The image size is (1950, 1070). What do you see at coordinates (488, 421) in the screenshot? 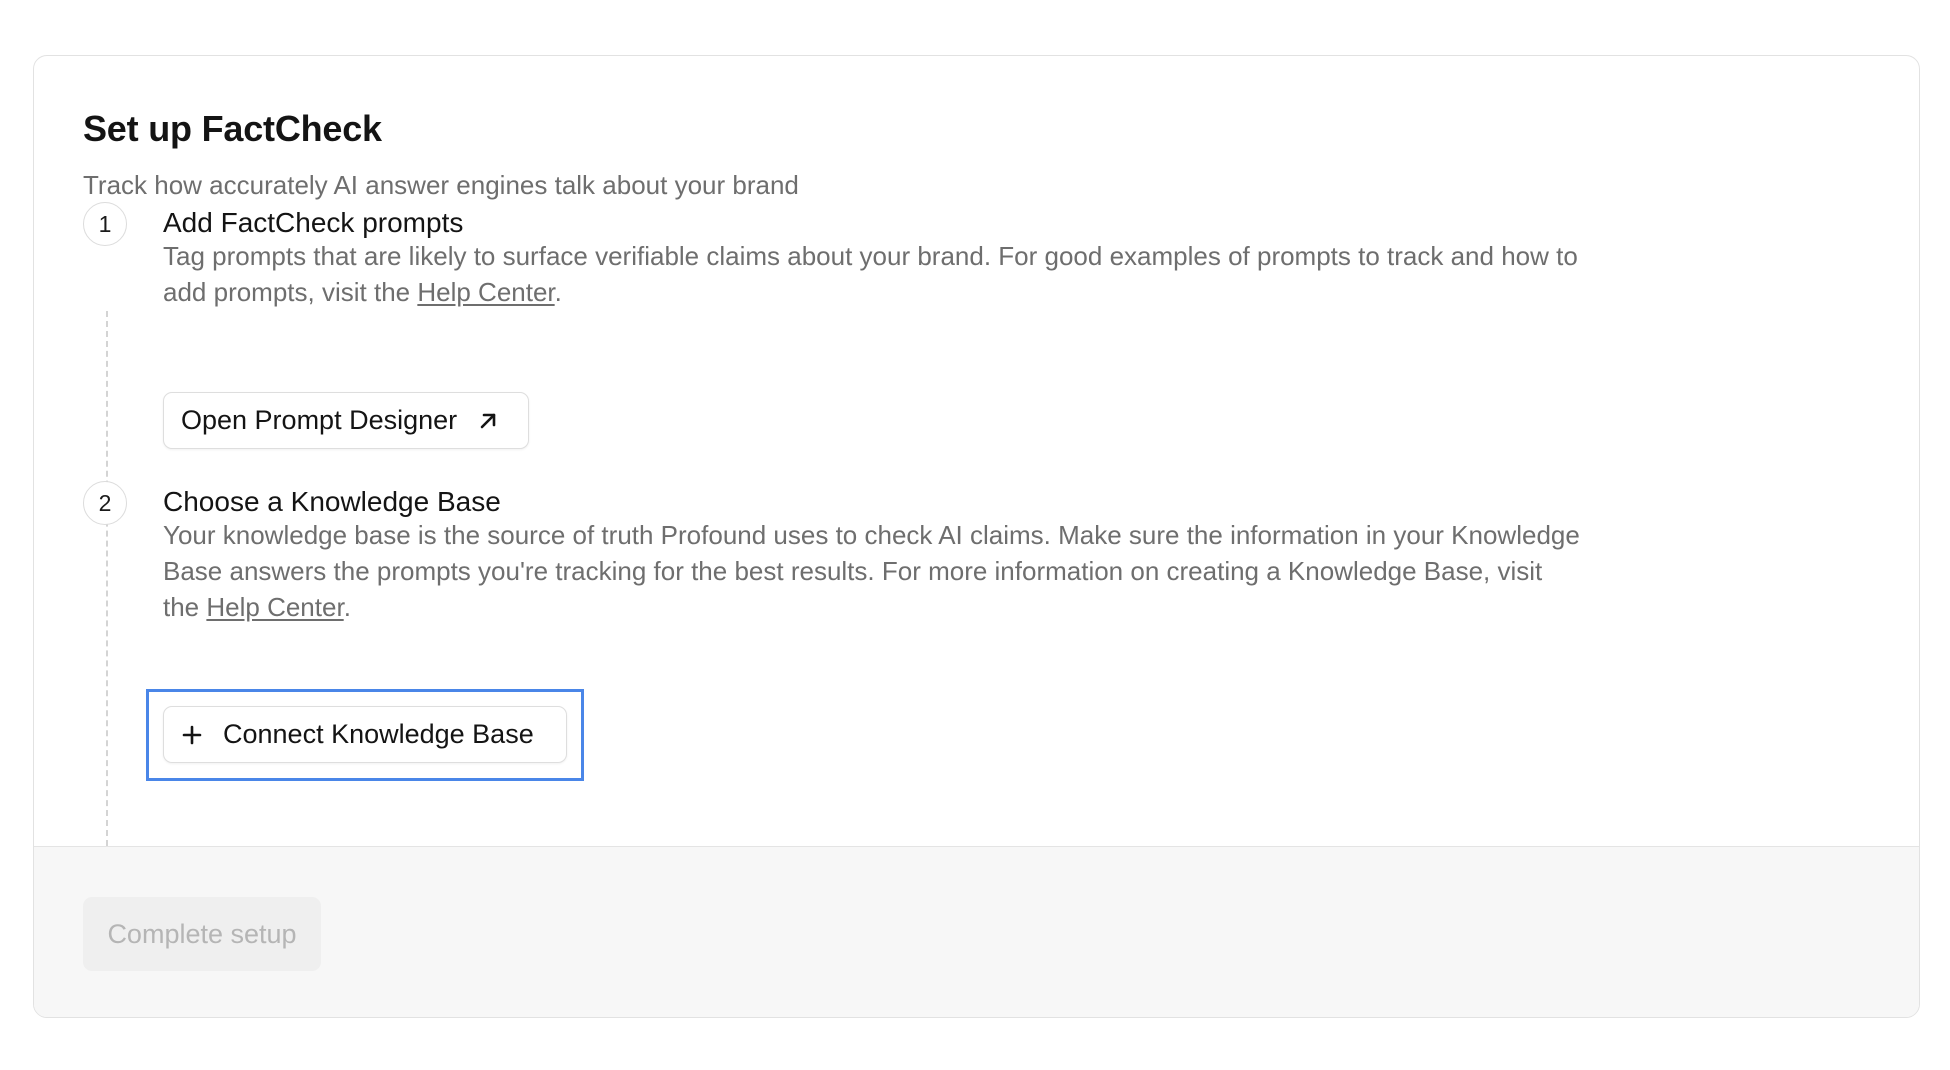
I see `arrow-up-right-icon` at bounding box center [488, 421].